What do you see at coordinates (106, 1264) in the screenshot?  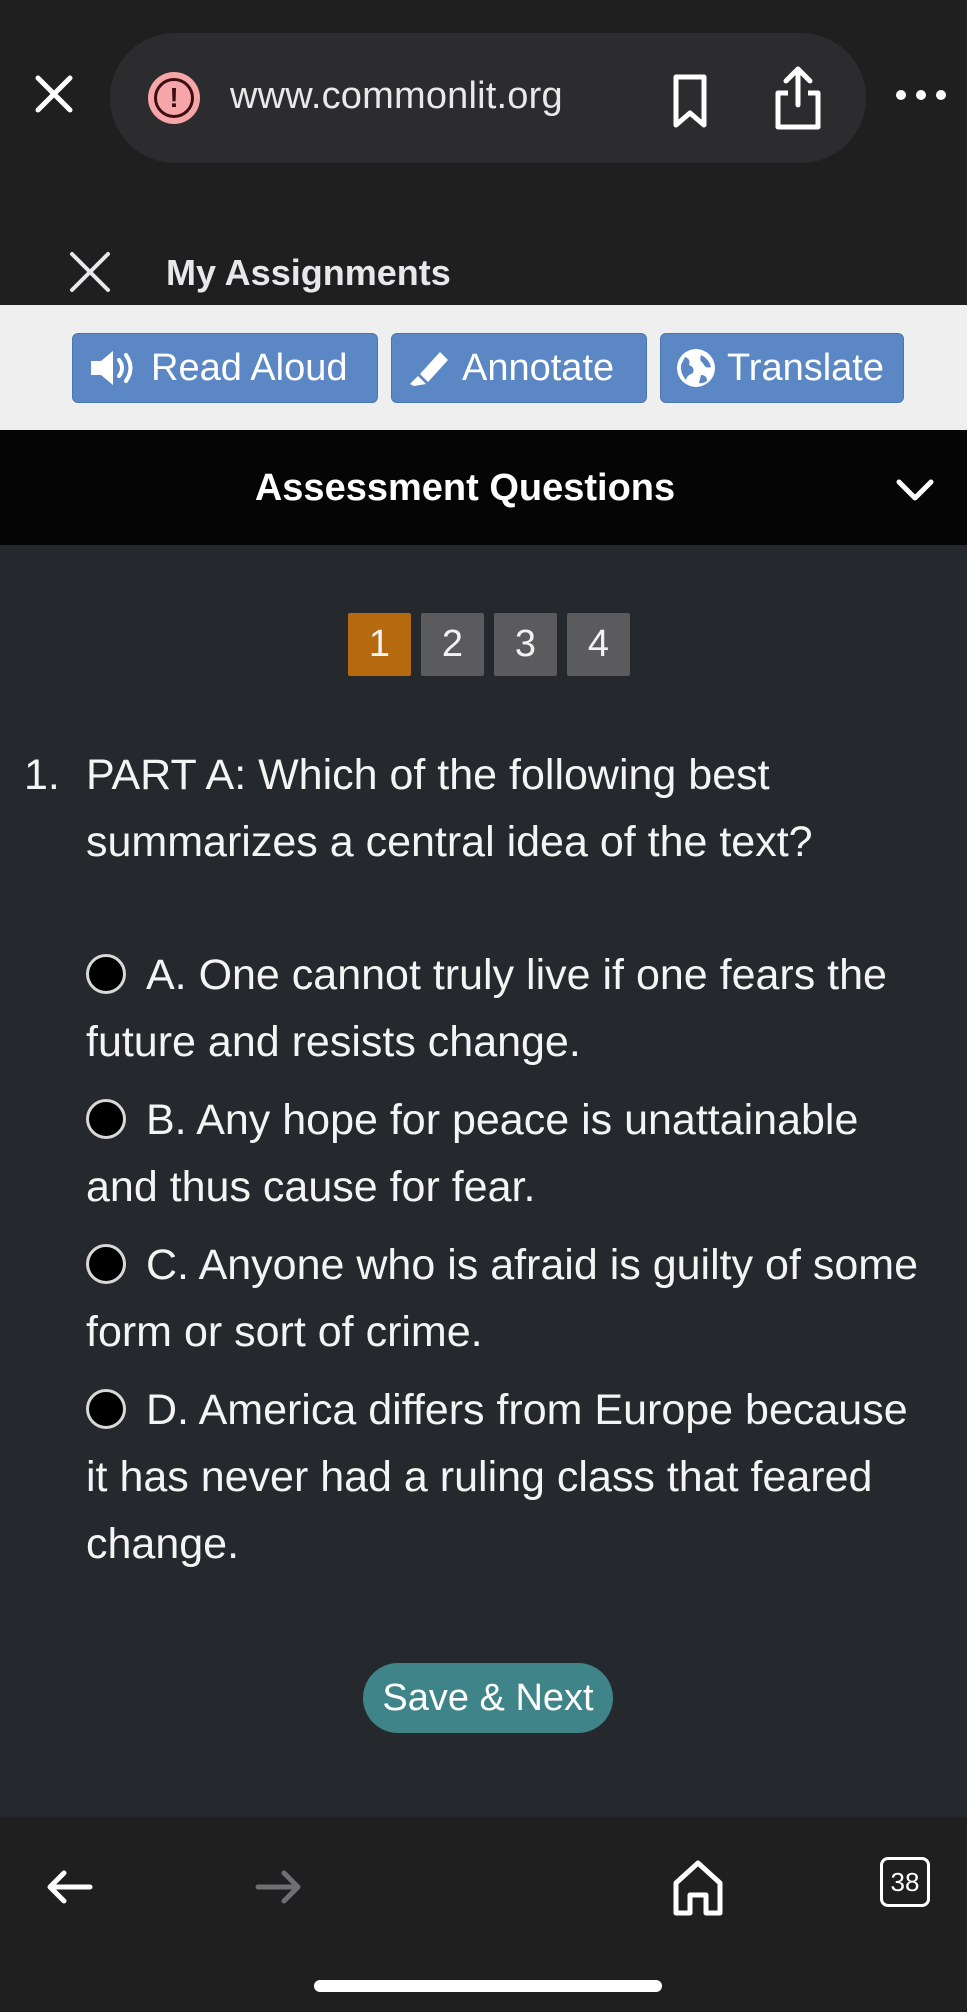 I see `radio-button-c` at bounding box center [106, 1264].